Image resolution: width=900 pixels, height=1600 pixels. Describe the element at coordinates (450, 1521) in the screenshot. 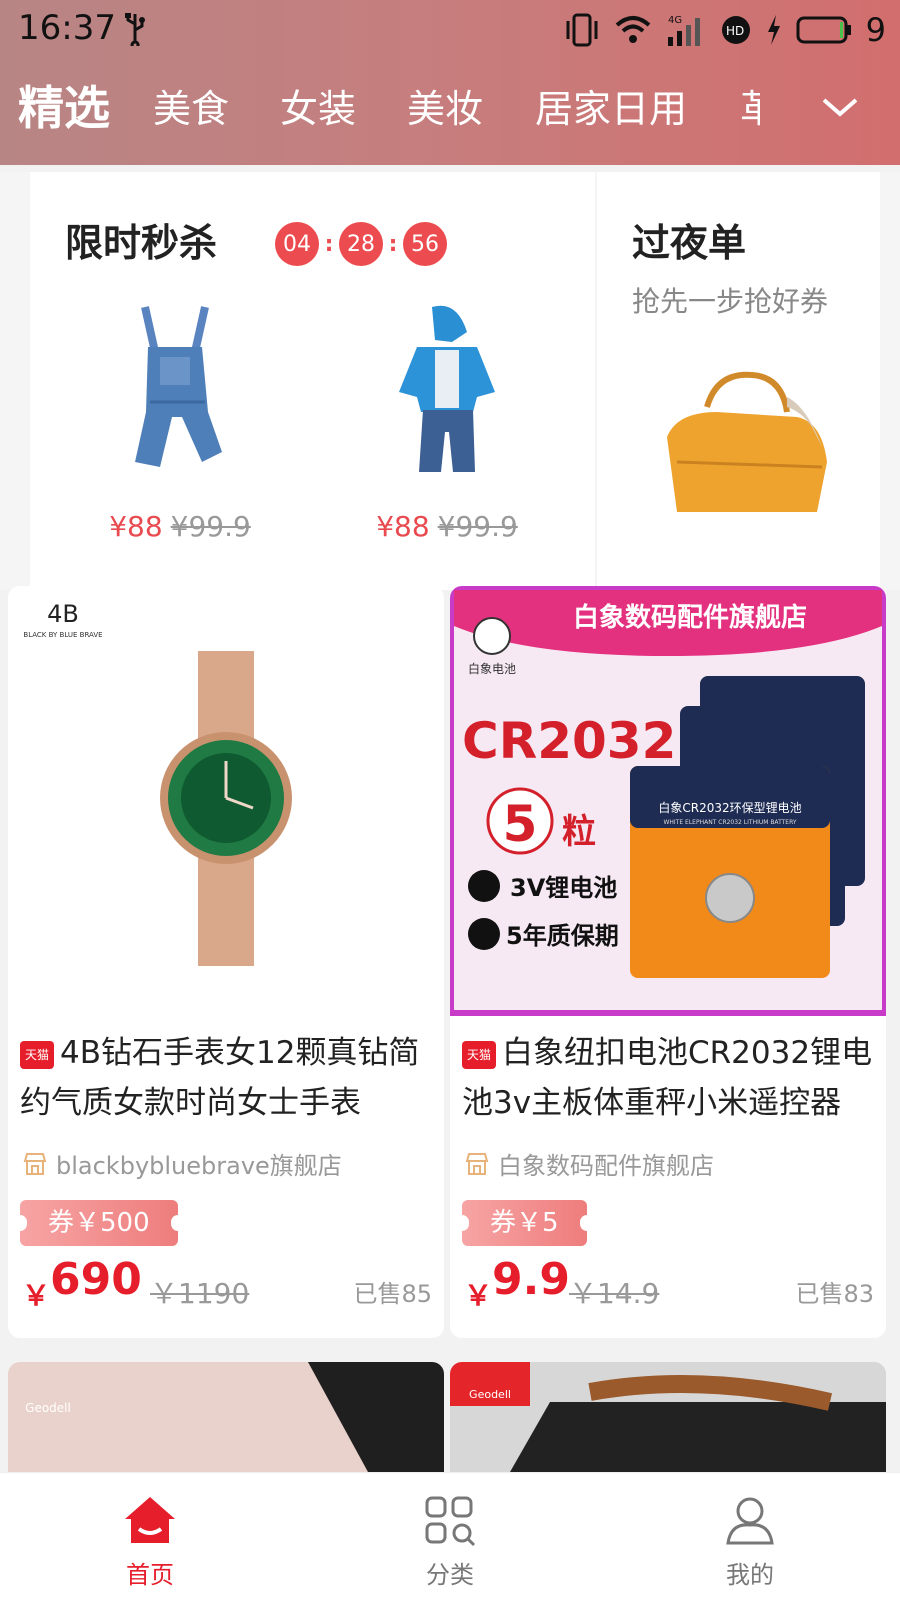

I see `category-icon` at that location.